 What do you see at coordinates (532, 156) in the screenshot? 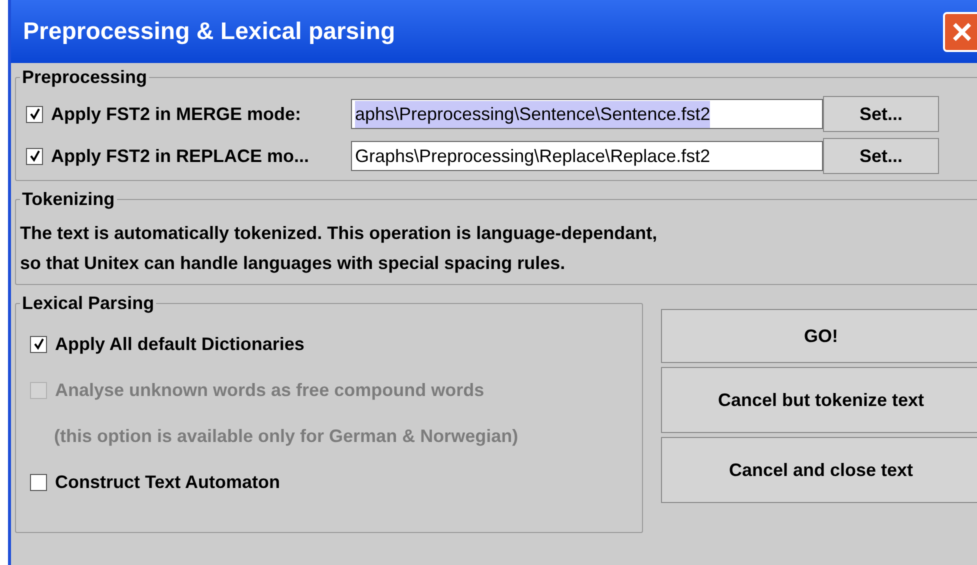
I see `path-text: Graphs\Preprocessing\Replace\Replace.fst2` at bounding box center [532, 156].